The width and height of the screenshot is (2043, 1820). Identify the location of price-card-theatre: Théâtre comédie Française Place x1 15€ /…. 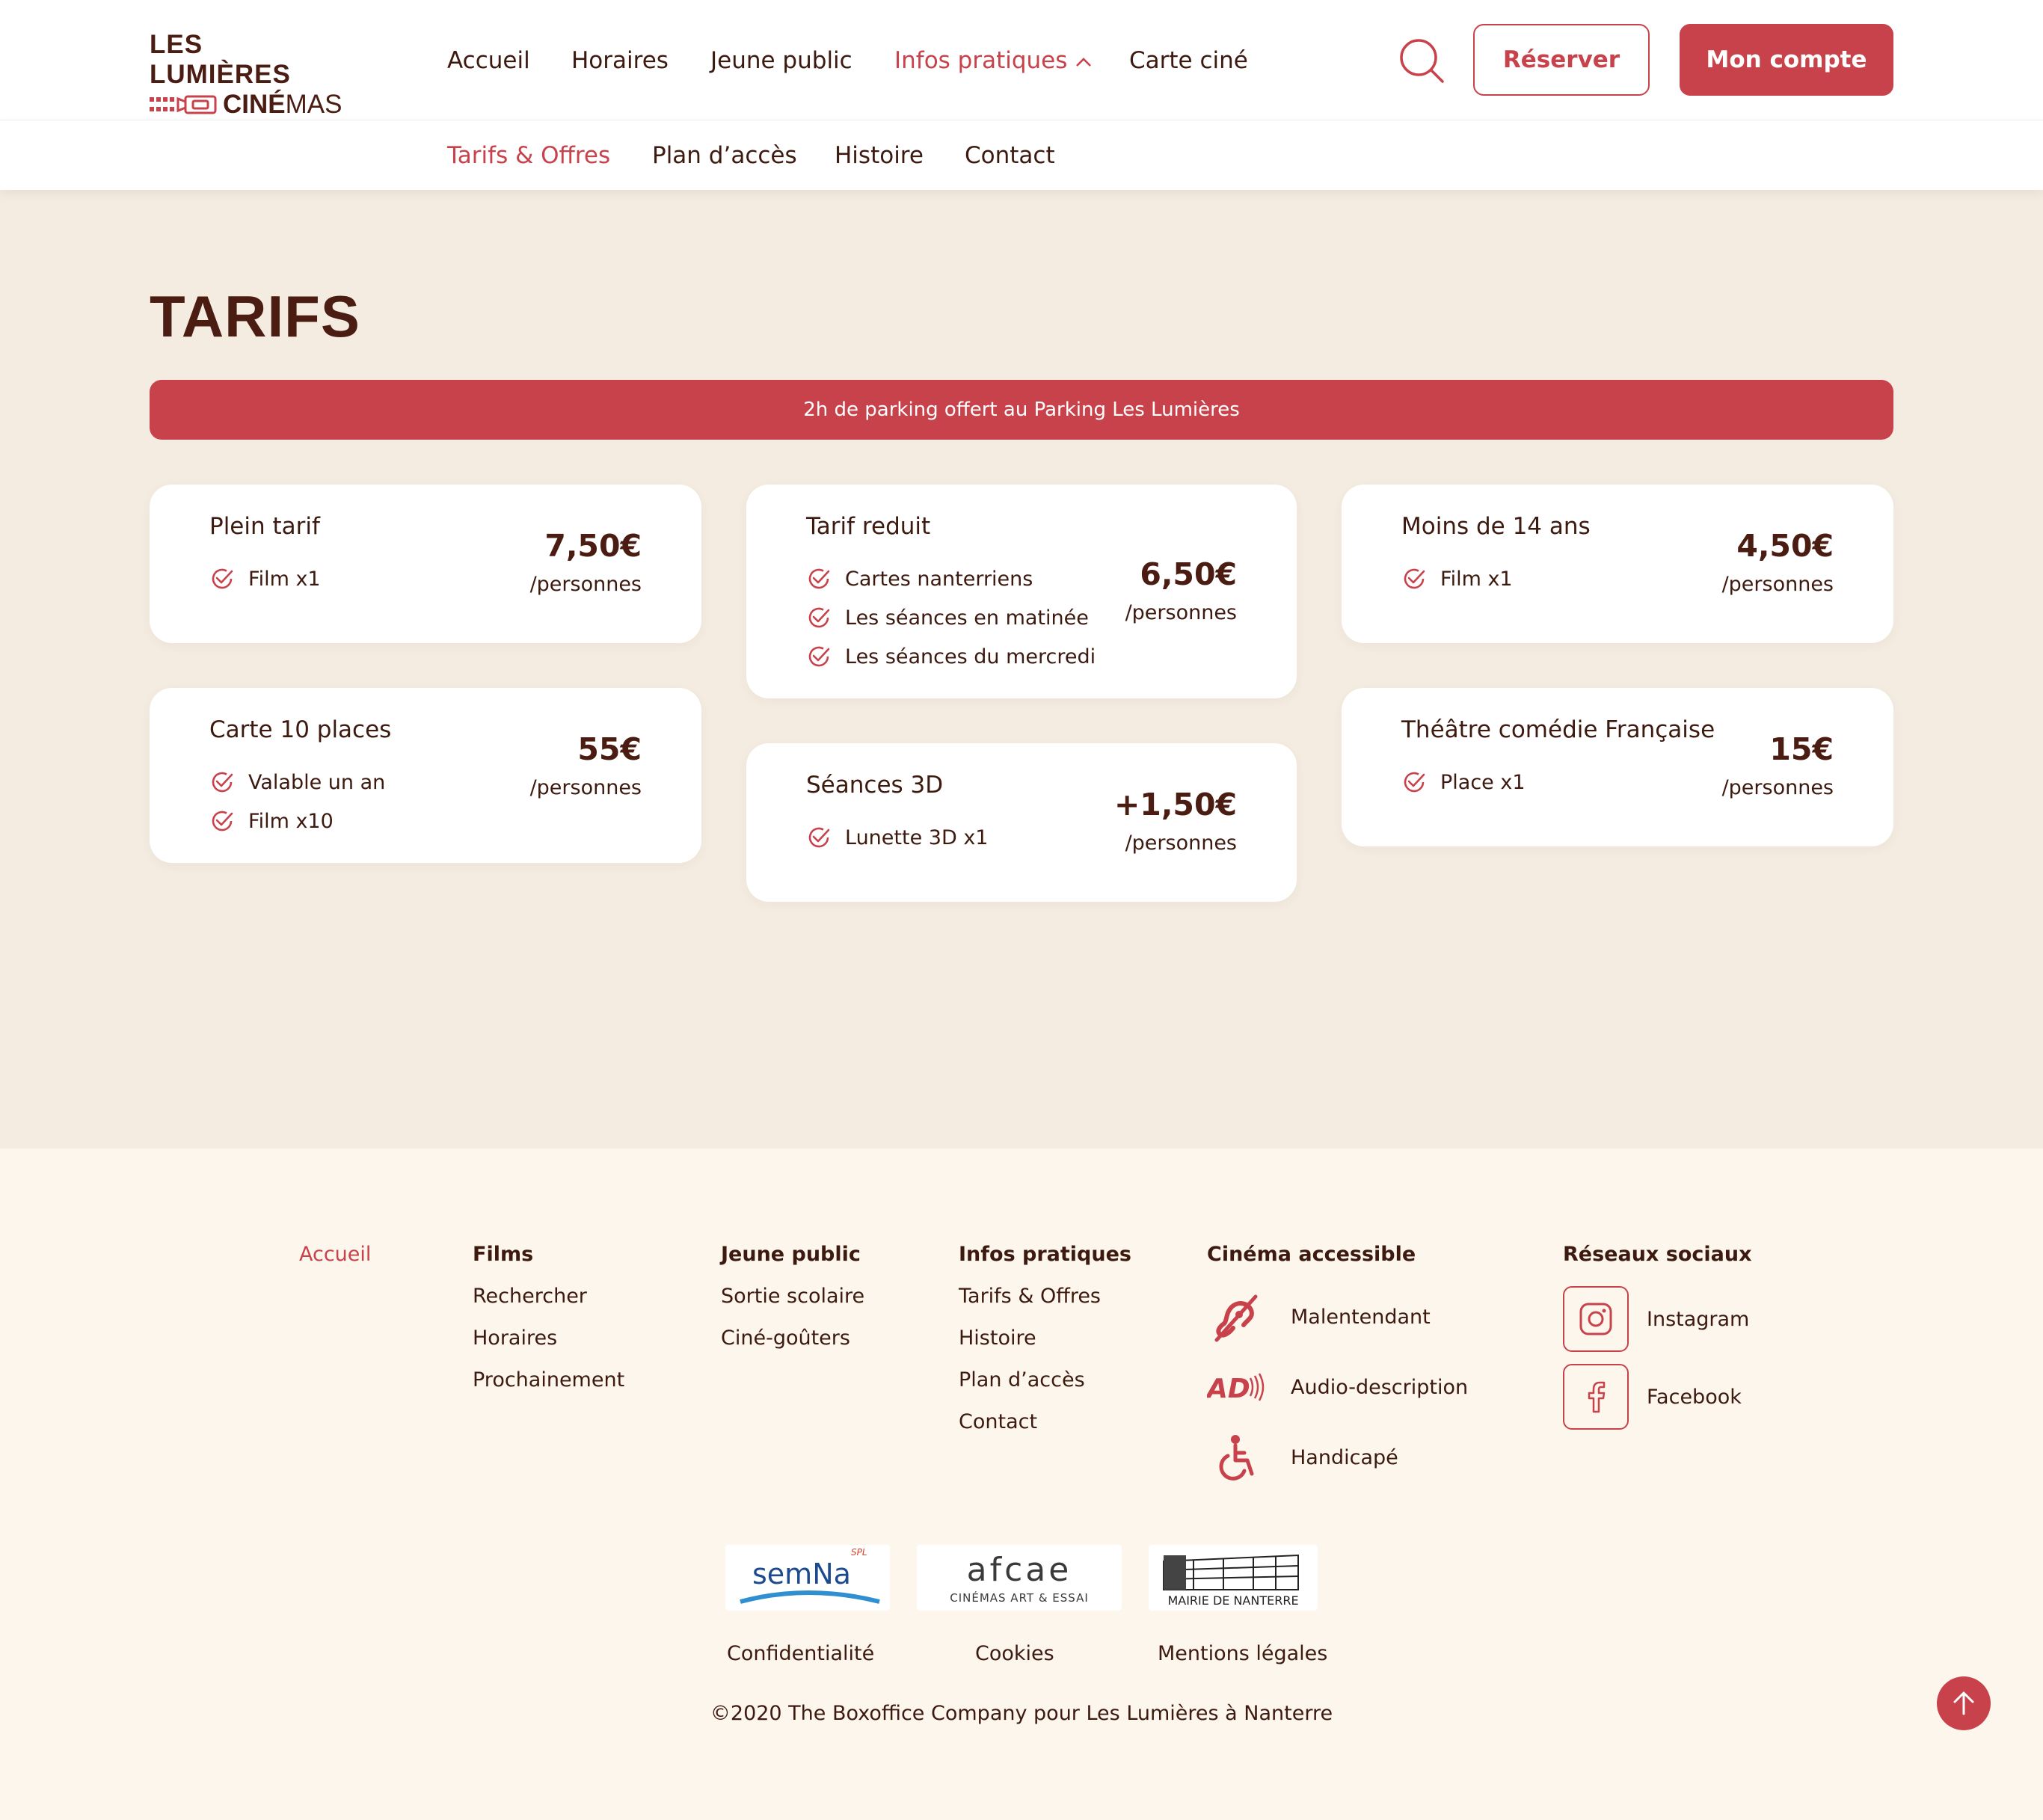
(1618, 767).